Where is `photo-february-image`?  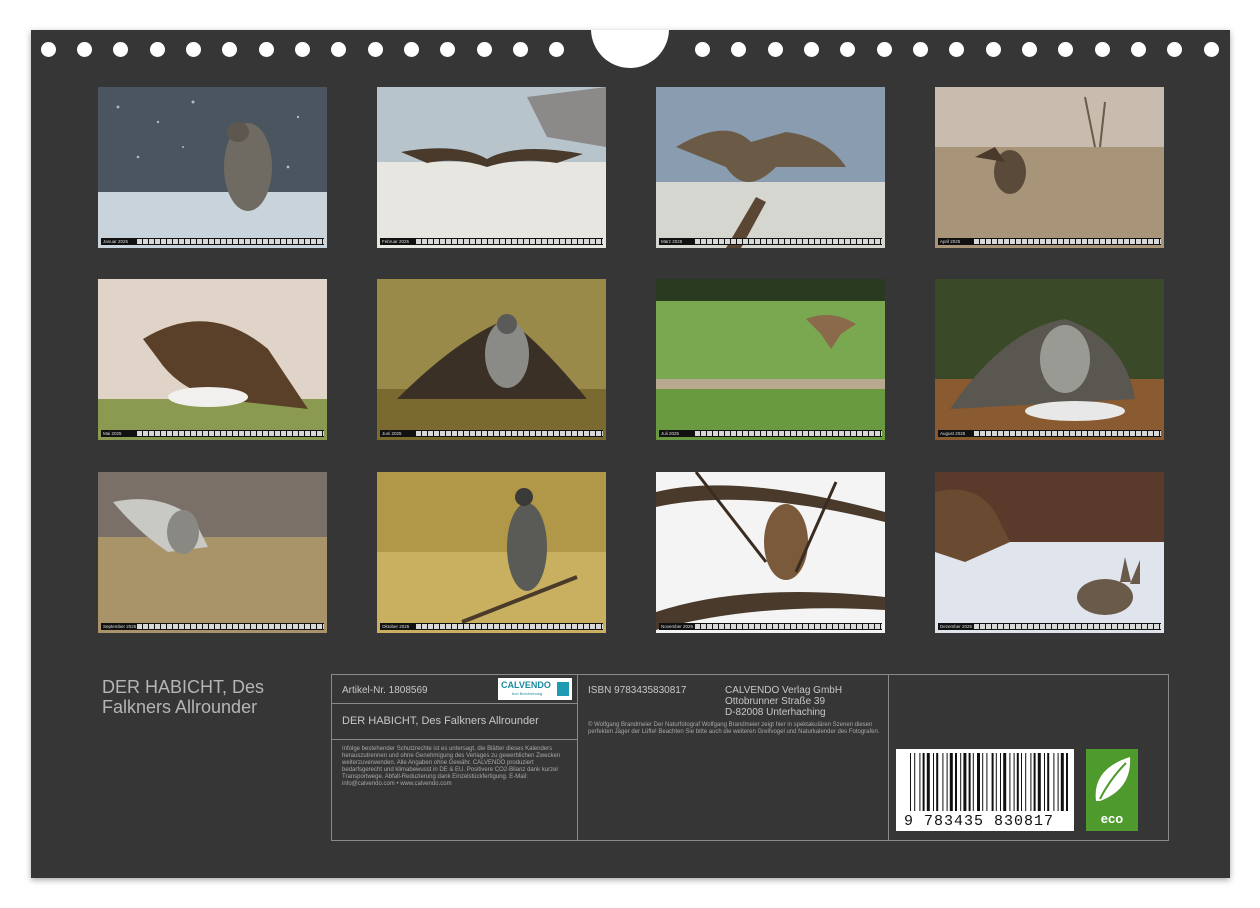 photo-february-image is located at coordinates (491, 167).